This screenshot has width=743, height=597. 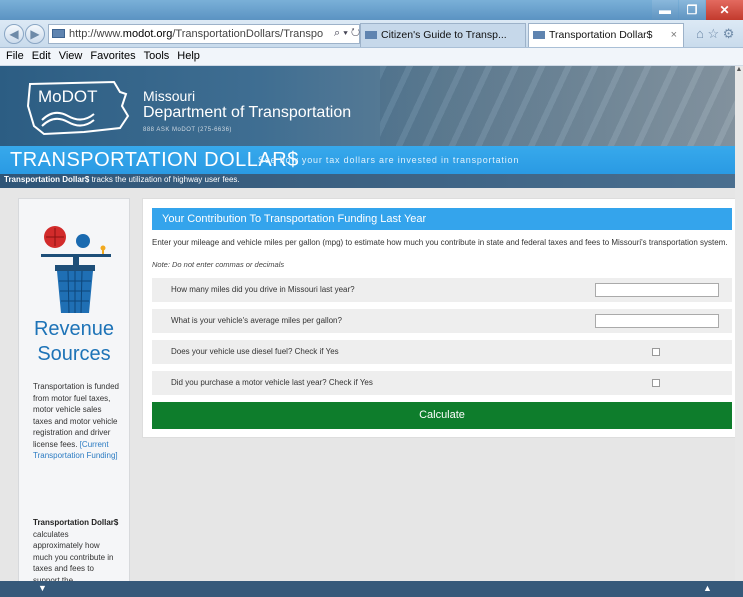 I want to click on url-path: /TransportationDollars/Transpo, so click(x=248, y=34).